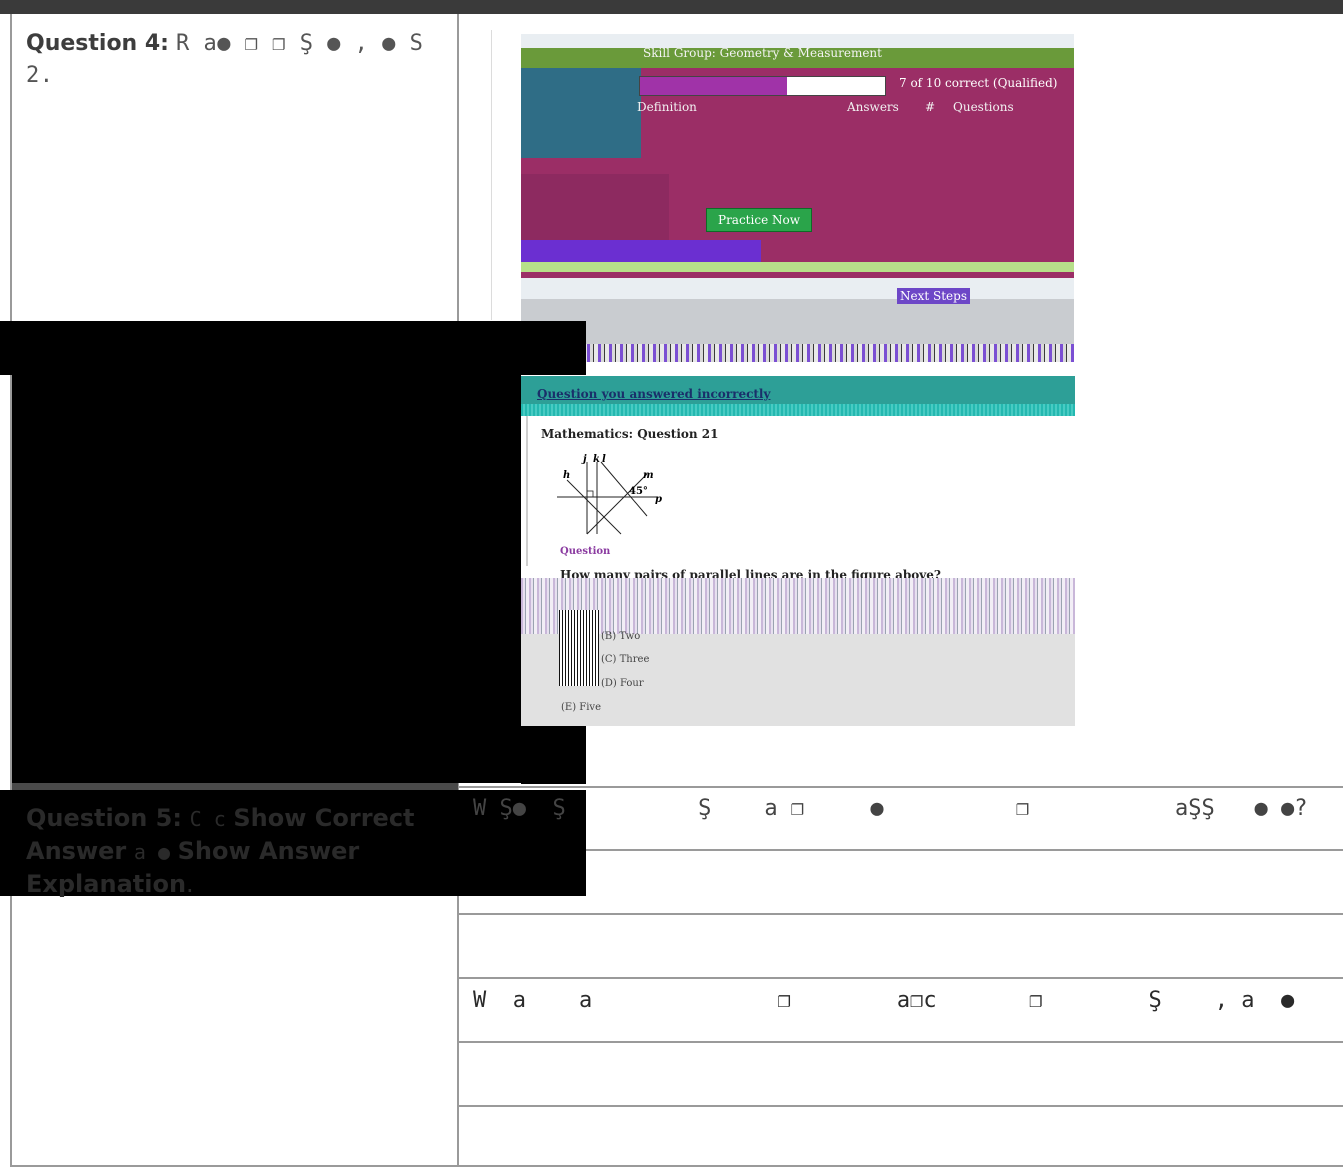  I want to click on line-h, so click(594, 507).